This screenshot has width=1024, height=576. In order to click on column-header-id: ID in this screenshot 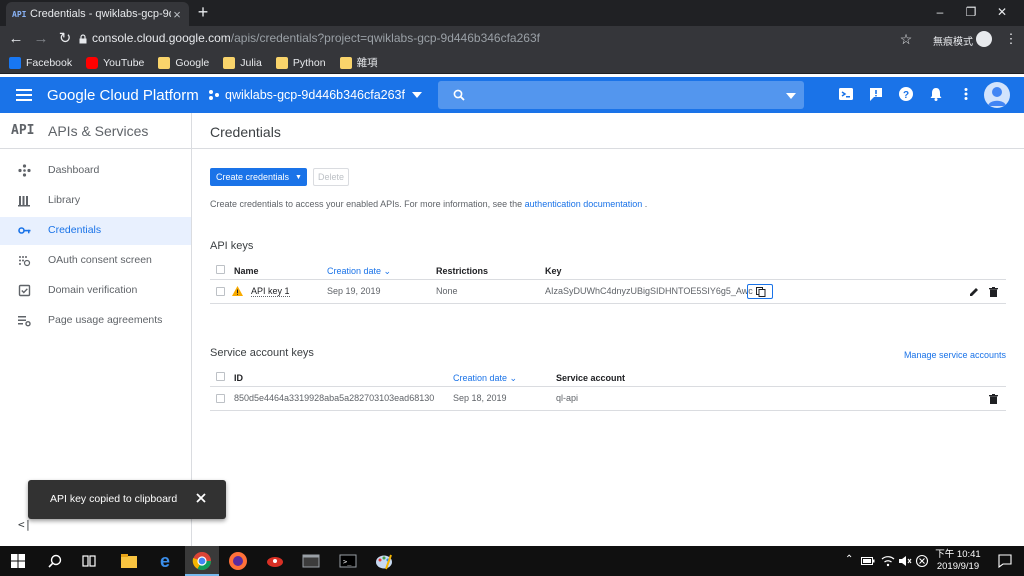, I will do `click(238, 378)`.